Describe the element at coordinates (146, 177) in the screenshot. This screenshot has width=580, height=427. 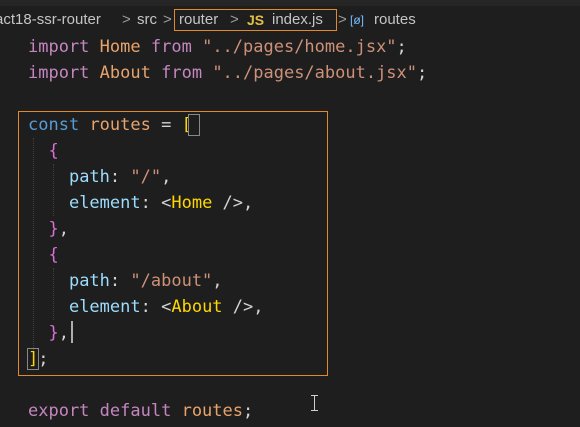
I see `string-literal: "/"` at that location.